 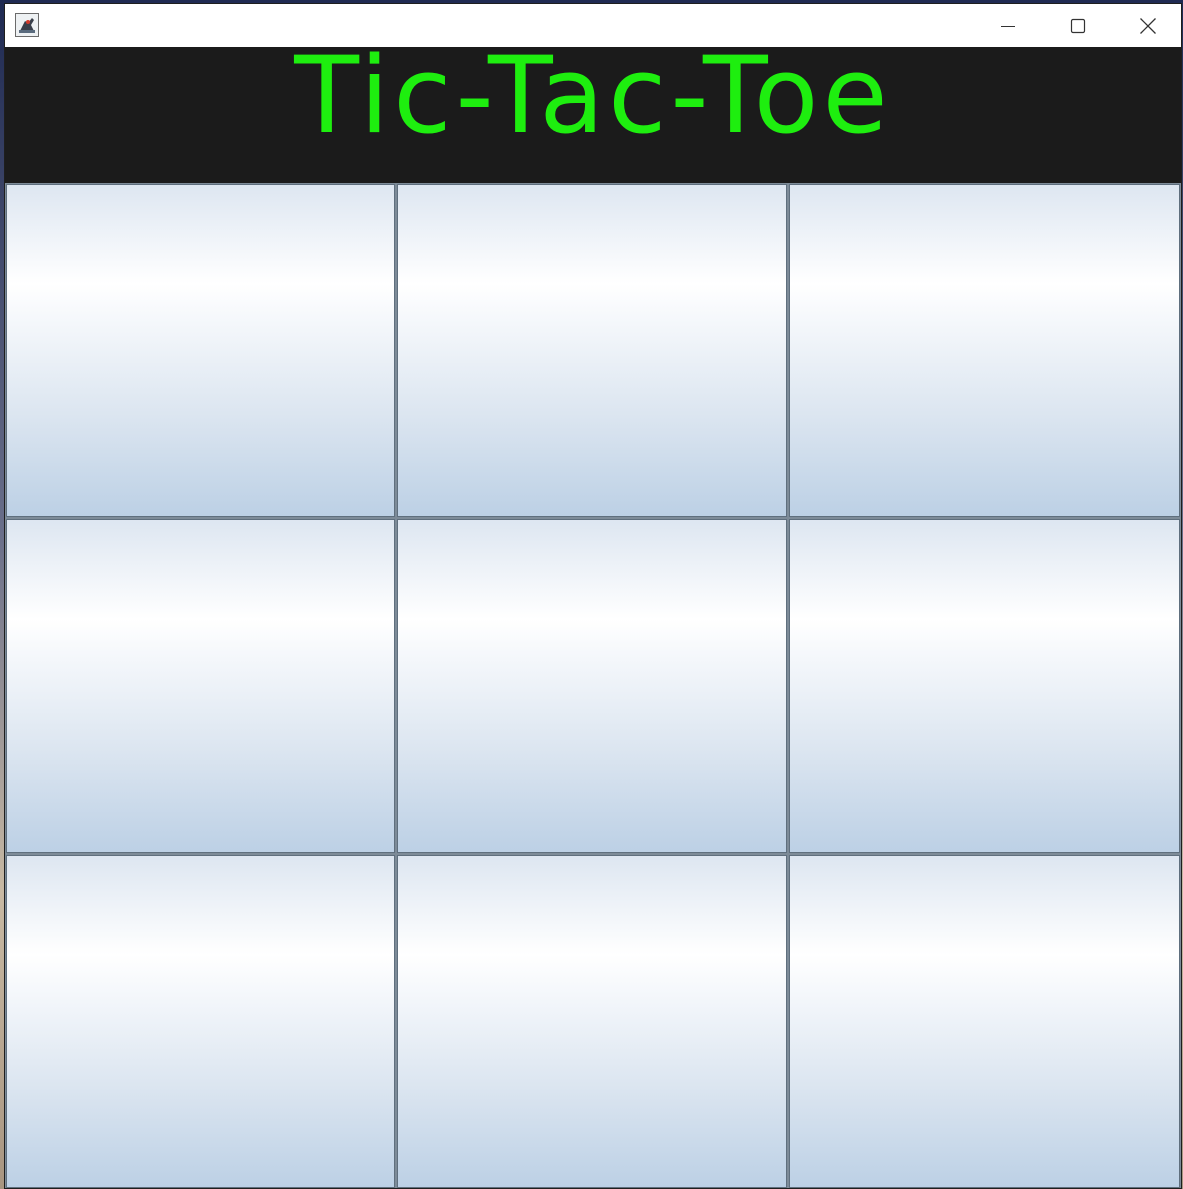 I want to click on game-header: Tic-Tac-Toe, so click(x=593, y=115).